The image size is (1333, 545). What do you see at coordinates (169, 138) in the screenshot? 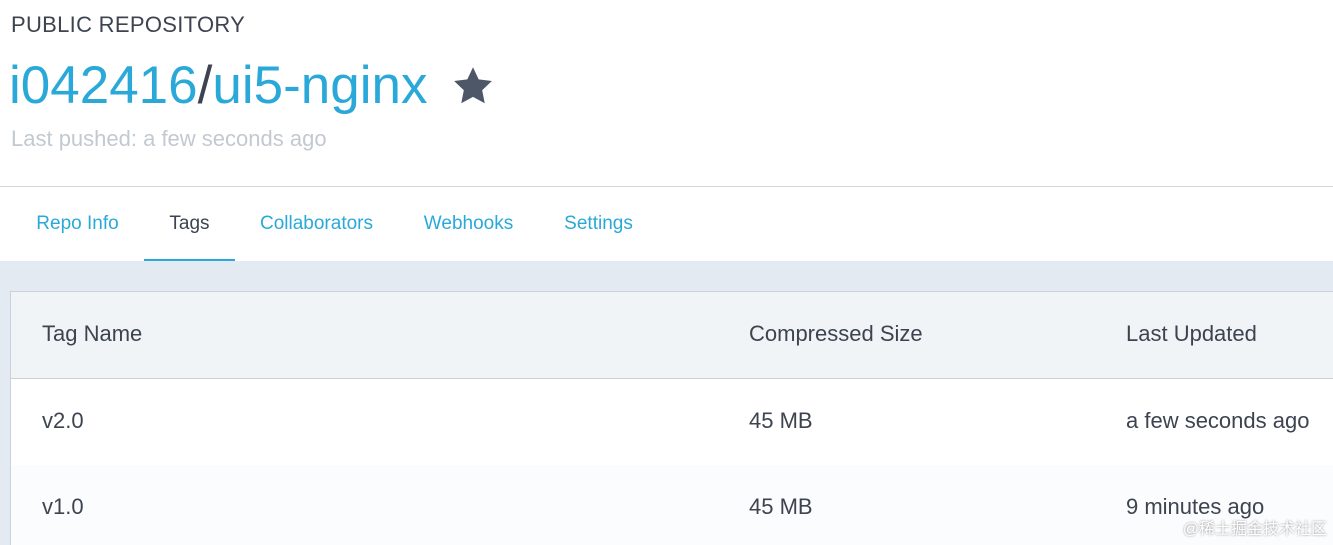
I see `last-pushed-text: Last pushed: a few seconds ago` at bounding box center [169, 138].